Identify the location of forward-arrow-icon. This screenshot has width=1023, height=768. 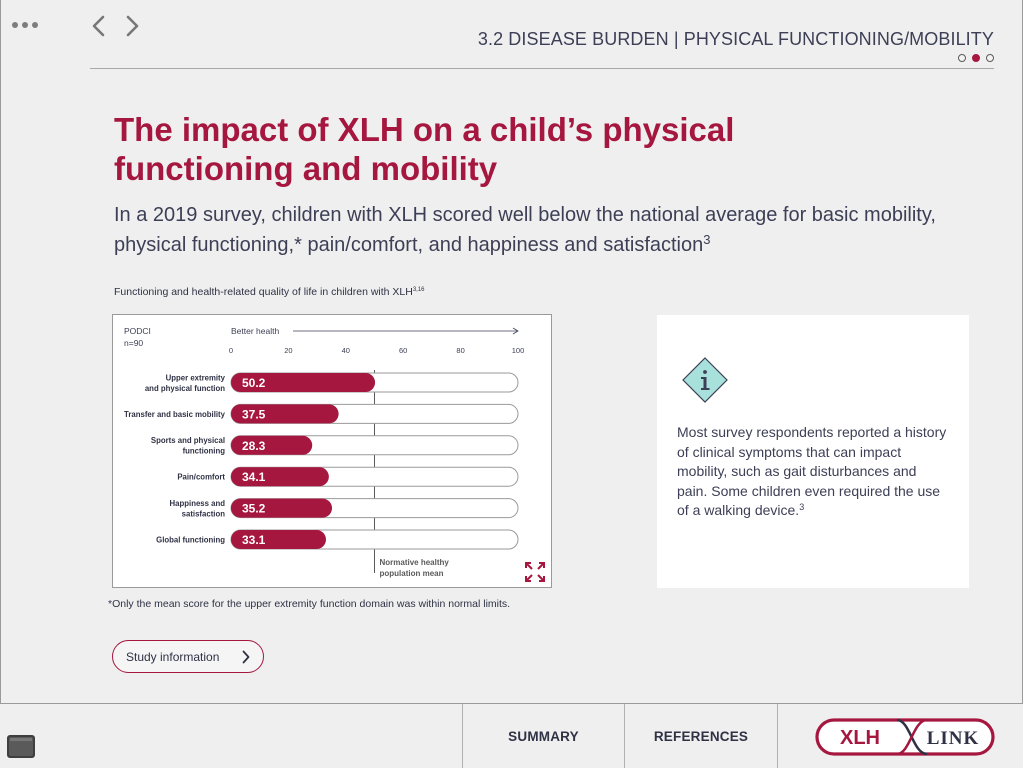
(132, 26).